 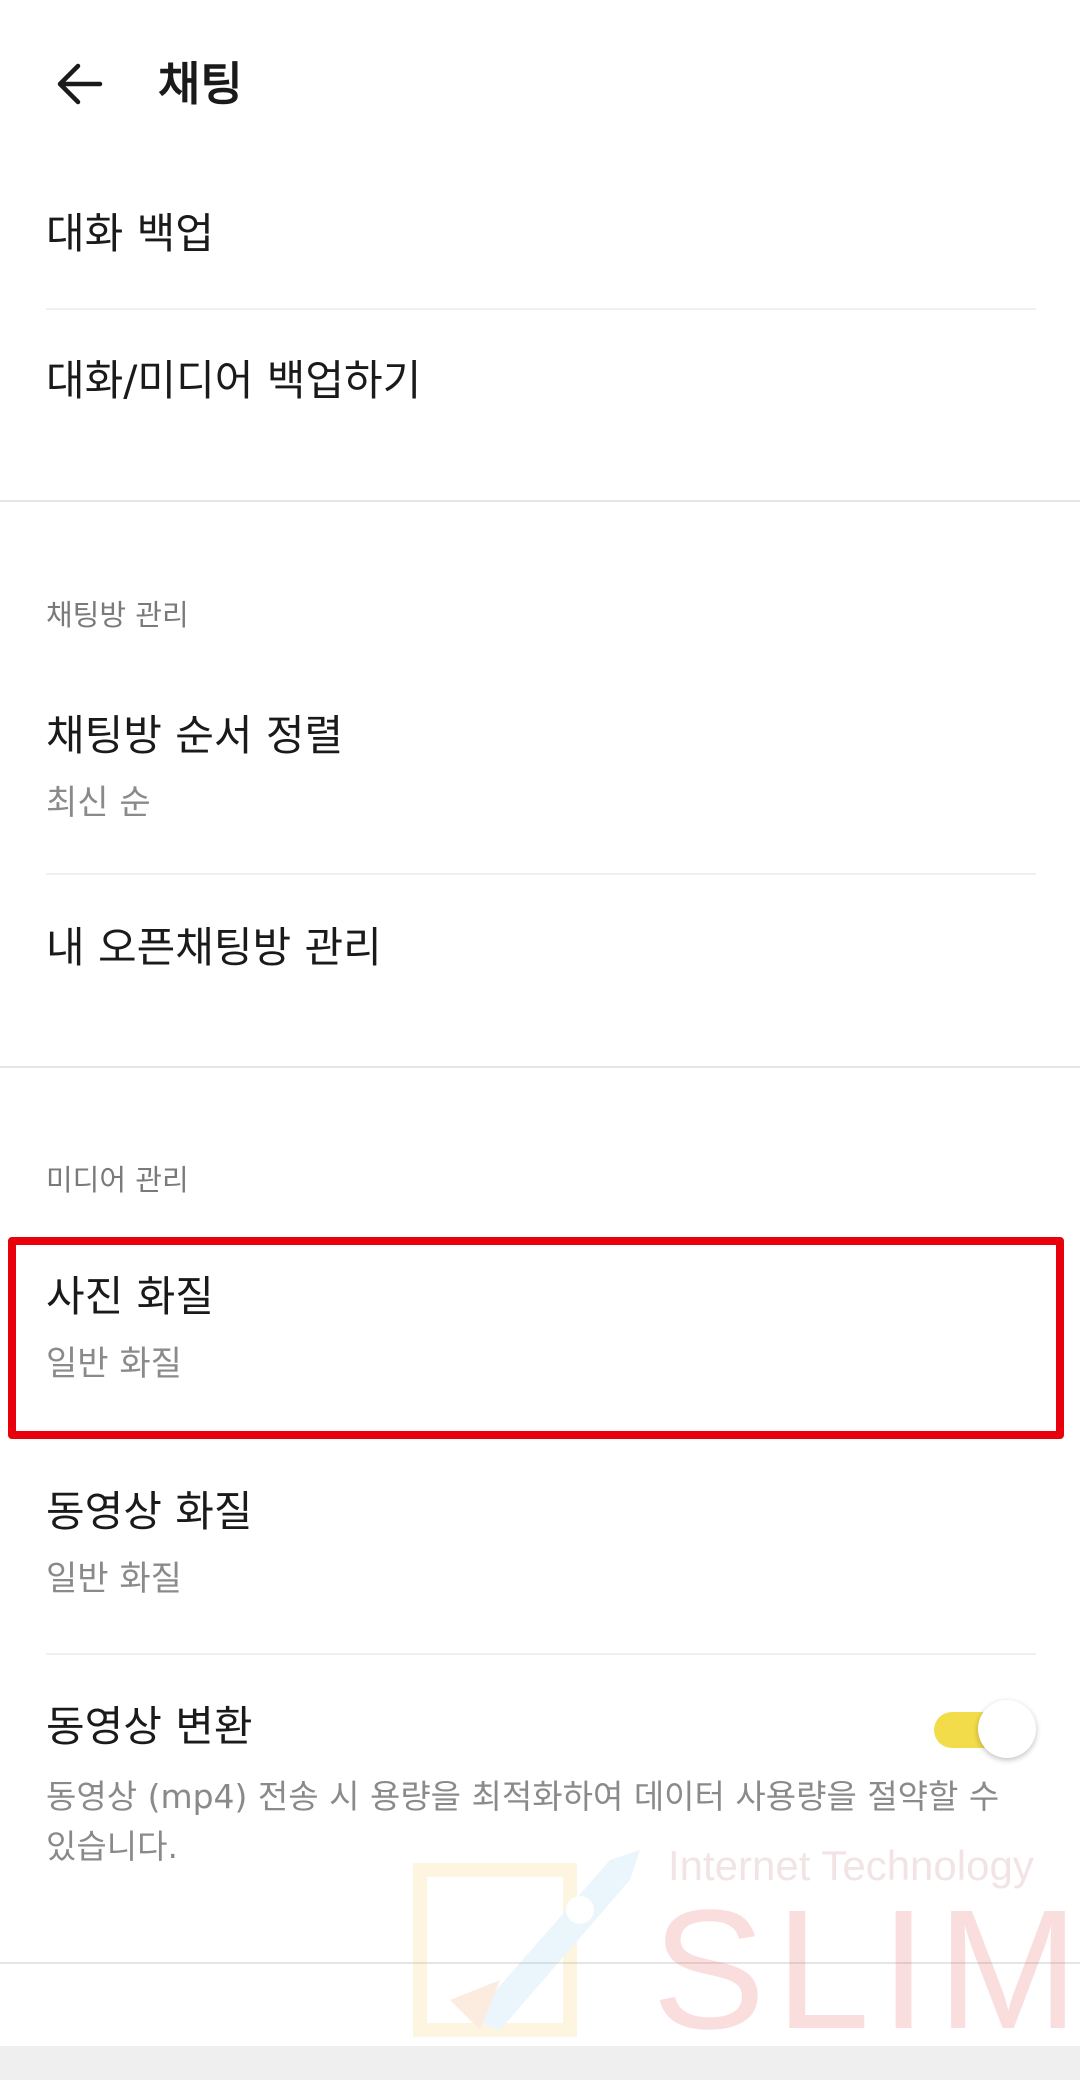 What do you see at coordinates (195, 735) in the screenshot?
I see `chatroom-sort-label: 채팅방 순서 정렬` at bounding box center [195, 735].